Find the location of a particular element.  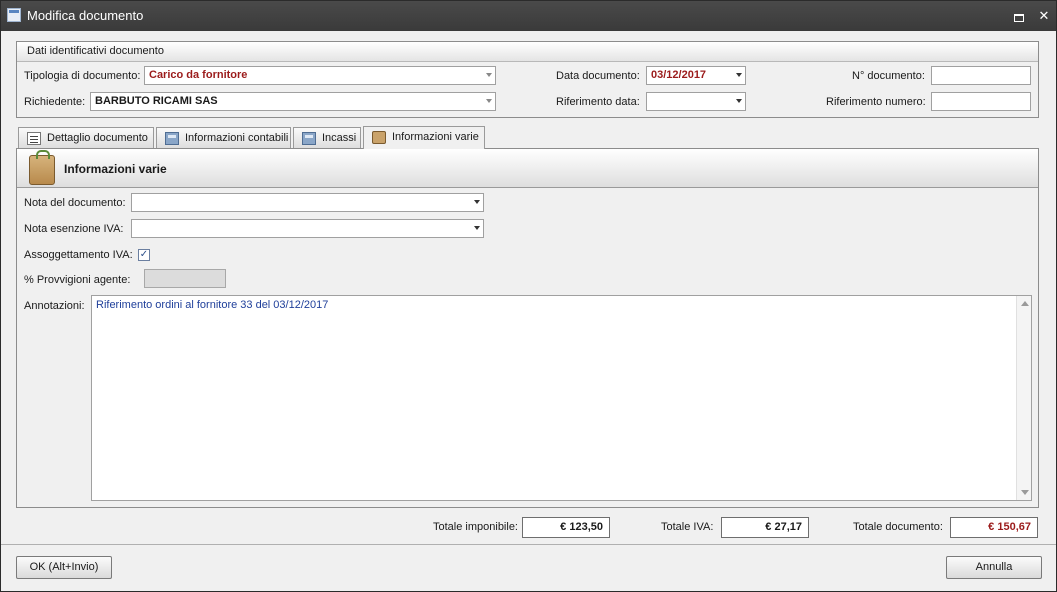

totale-iva-value: € 27,17 is located at coordinates (765, 527).